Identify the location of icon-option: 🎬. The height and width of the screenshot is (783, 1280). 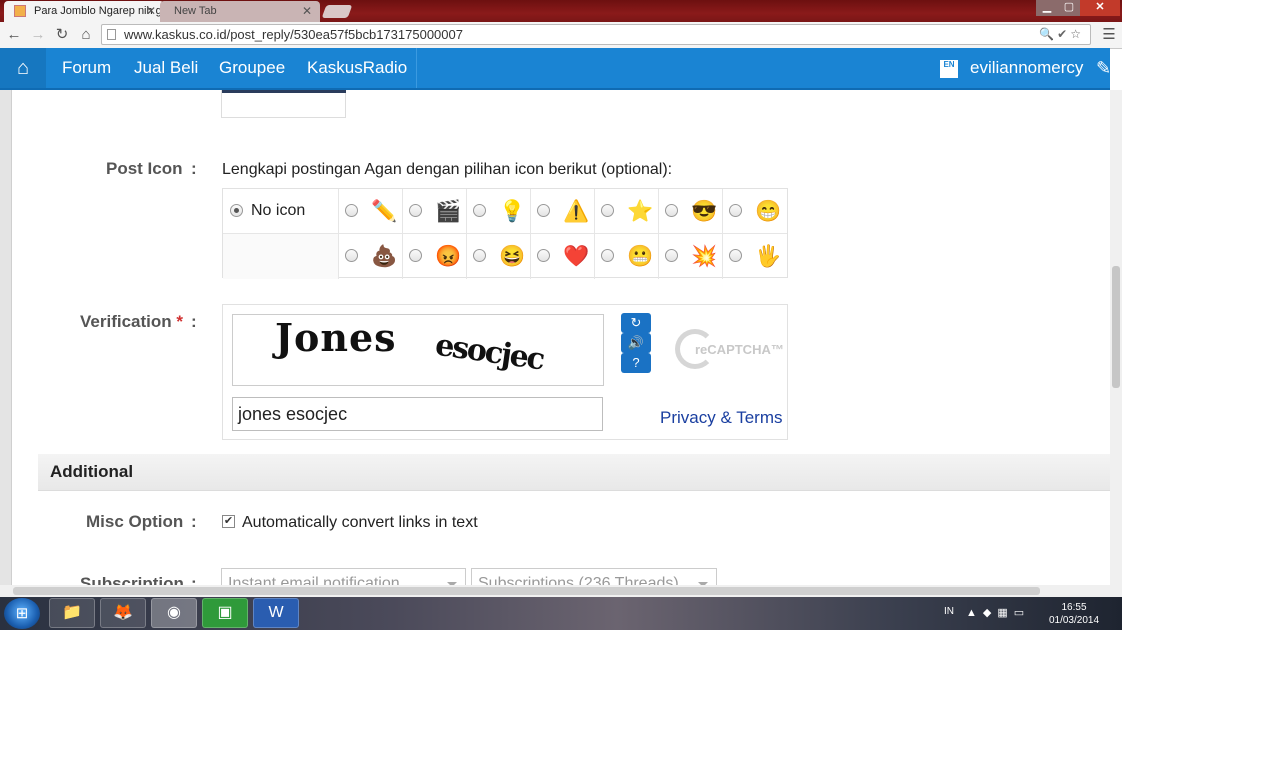
(435, 211).